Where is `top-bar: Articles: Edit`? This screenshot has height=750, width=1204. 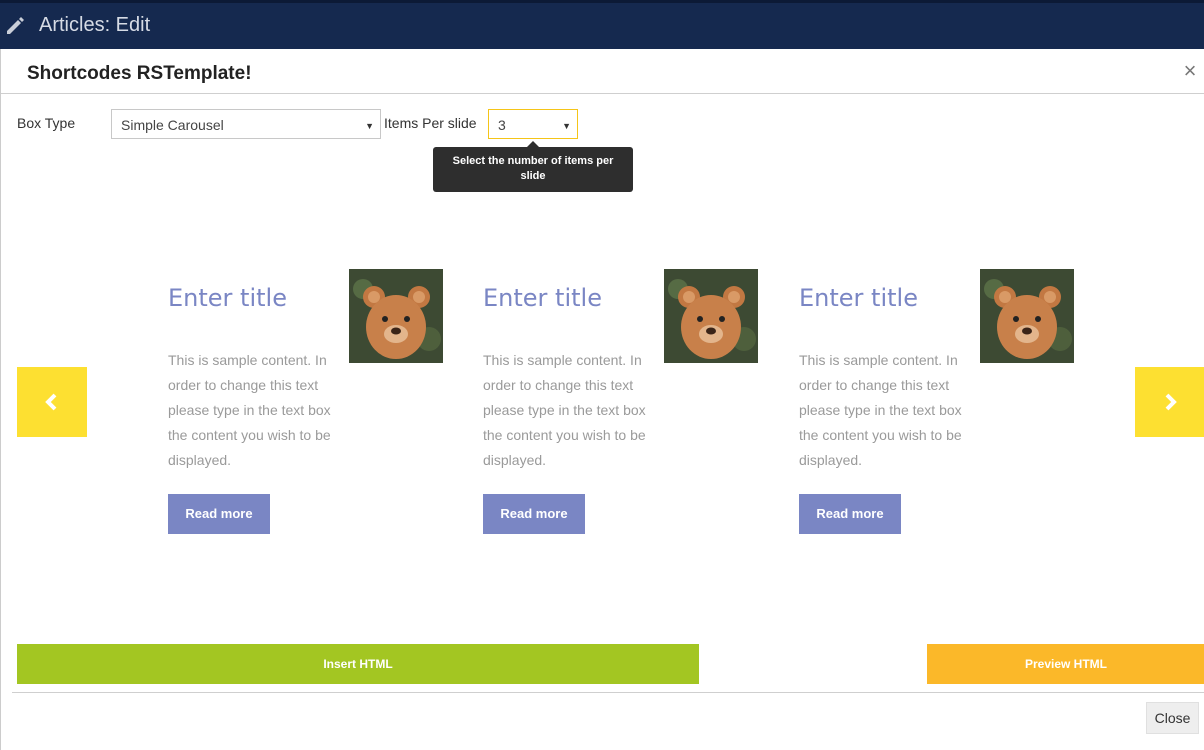 top-bar: Articles: Edit is located at coordinates (602, 24).